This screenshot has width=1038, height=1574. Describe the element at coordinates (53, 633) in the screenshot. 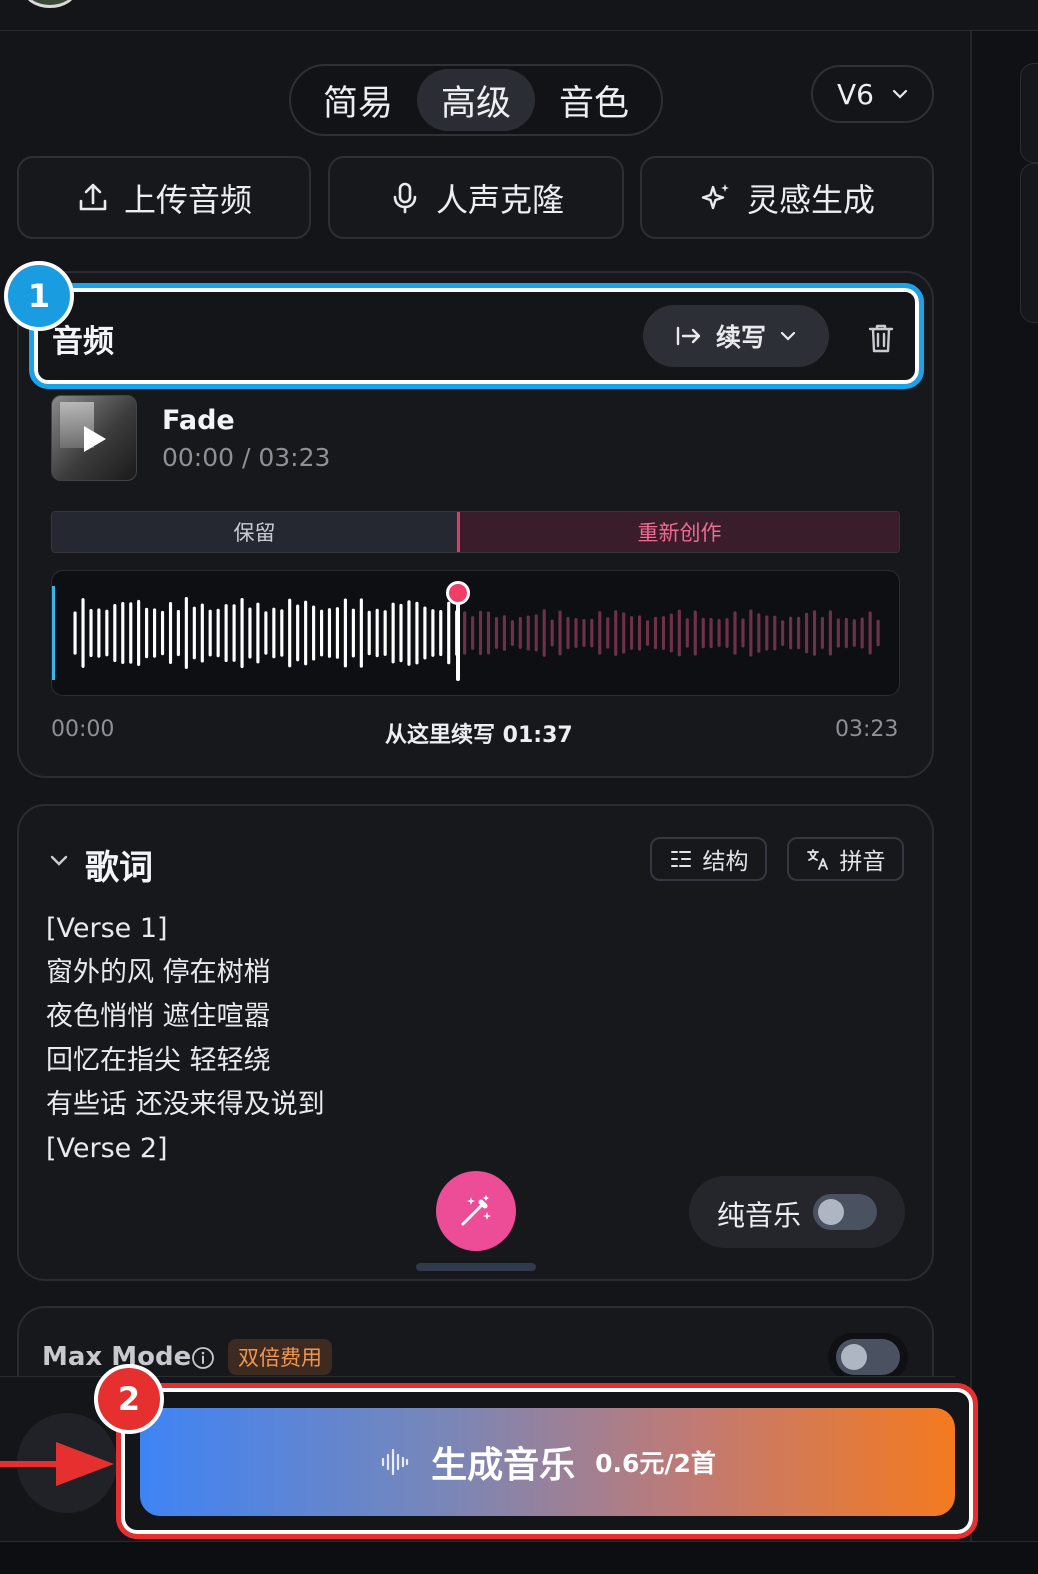

I see `waveform-start-marker` at that location.